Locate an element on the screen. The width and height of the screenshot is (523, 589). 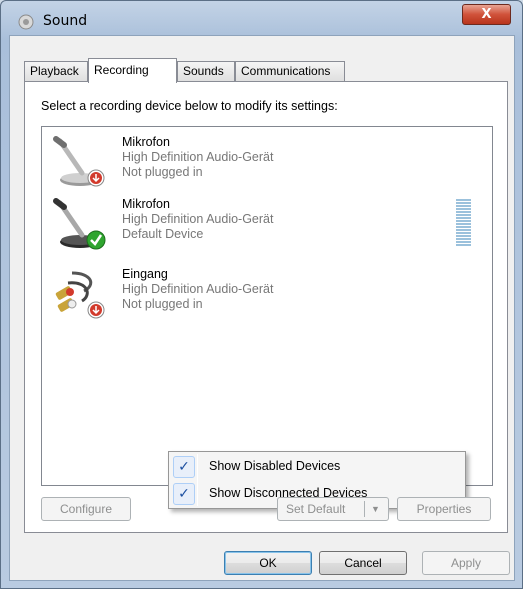
set-default-button: Set Default ▼ is located at coordinates (333, 509).